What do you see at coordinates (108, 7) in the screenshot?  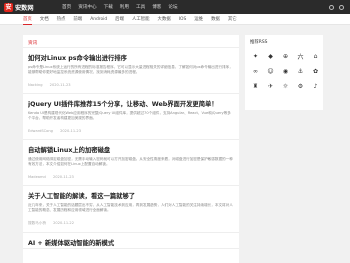 I see `top-nav-item-download: 下载` at bounding box center [108, 7].